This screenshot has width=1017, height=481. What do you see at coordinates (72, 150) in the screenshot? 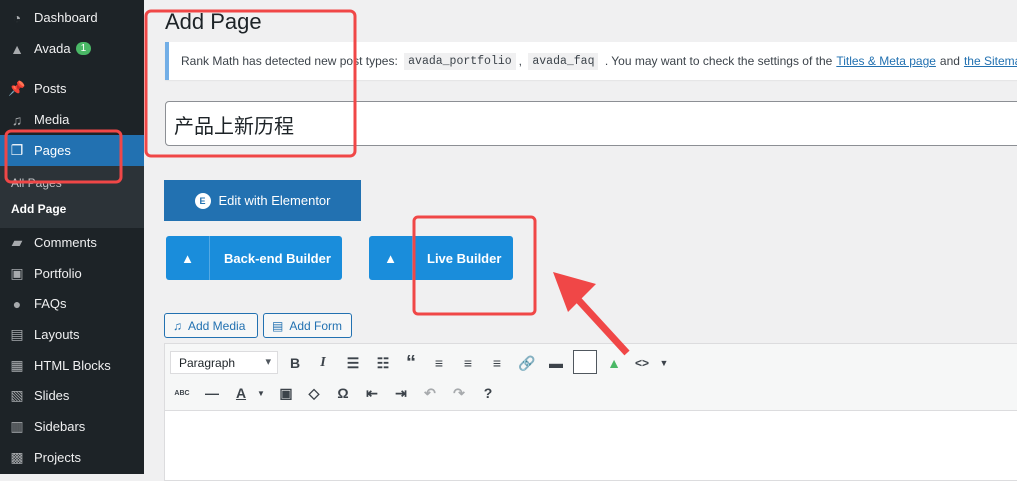
I see `sidebar-item-pages: ❐ Pages` at bounding box center [72, 150].